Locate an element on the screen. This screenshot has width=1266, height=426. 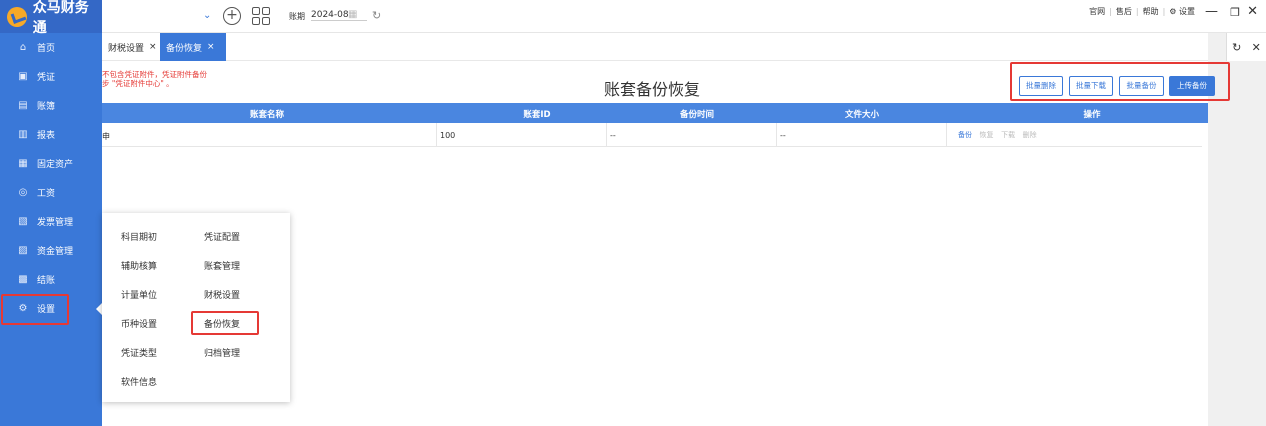
delete-link: 删除 is located at coordinates (1030, 135).